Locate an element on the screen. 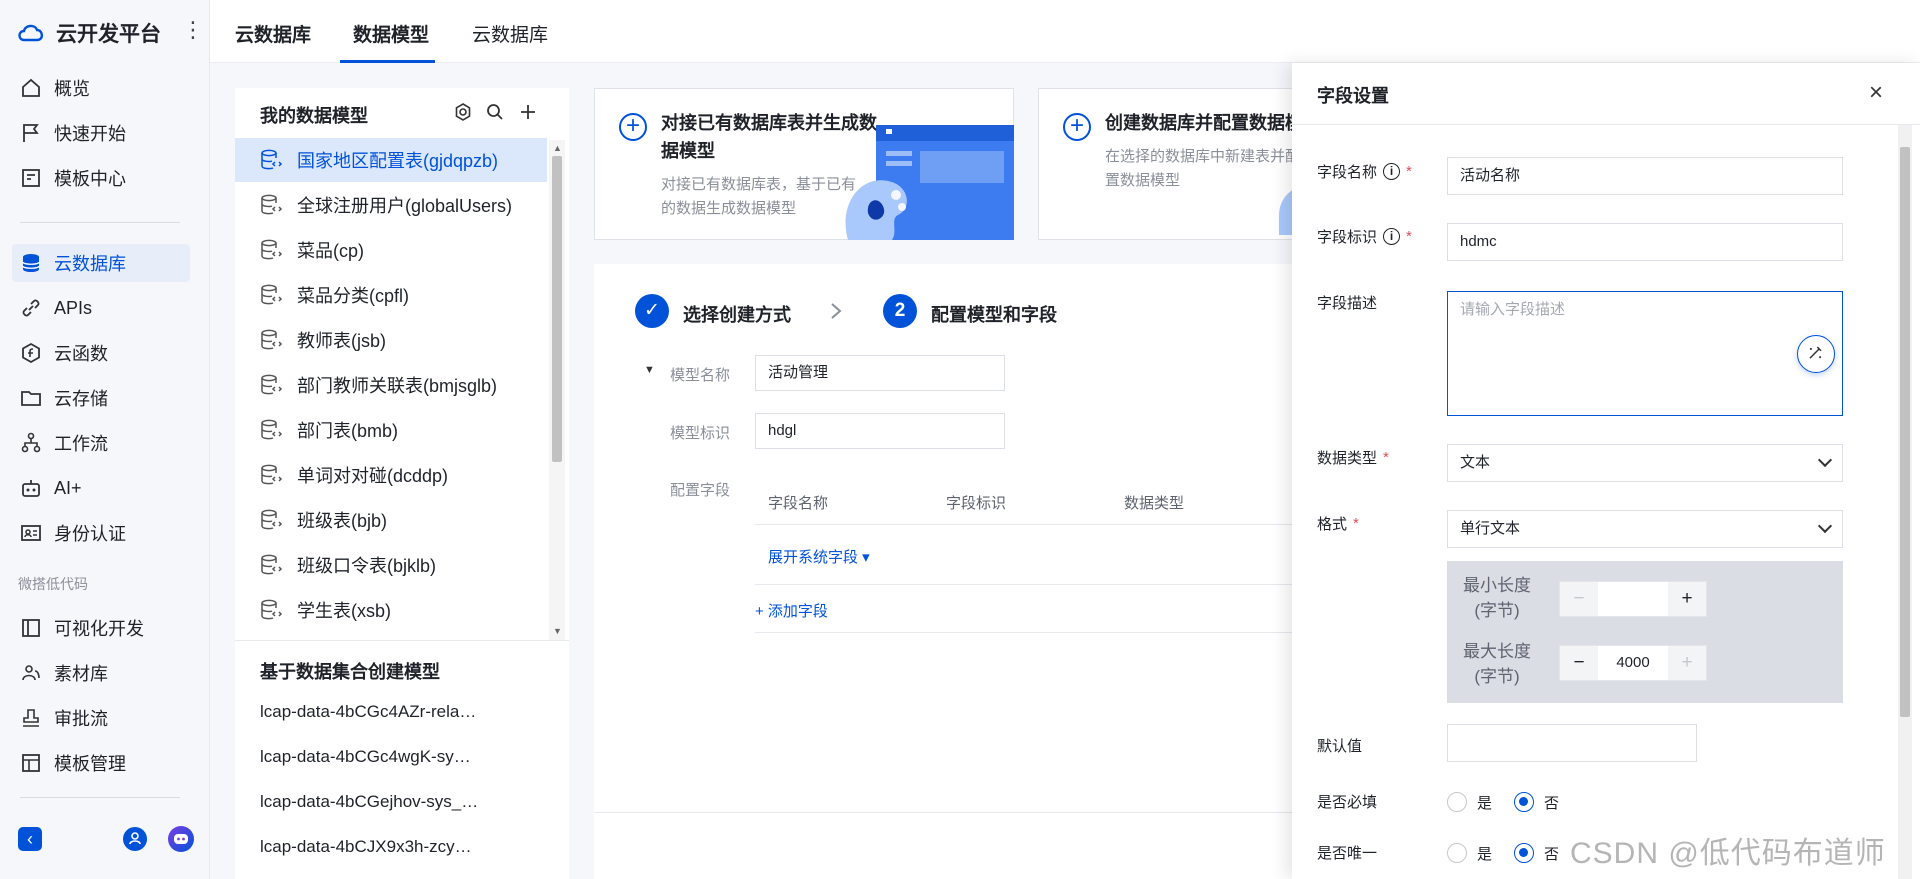 The width and height of the screenshot is (1920, 879). data-type-select: 文本 is located at coordinates (1645, 463).